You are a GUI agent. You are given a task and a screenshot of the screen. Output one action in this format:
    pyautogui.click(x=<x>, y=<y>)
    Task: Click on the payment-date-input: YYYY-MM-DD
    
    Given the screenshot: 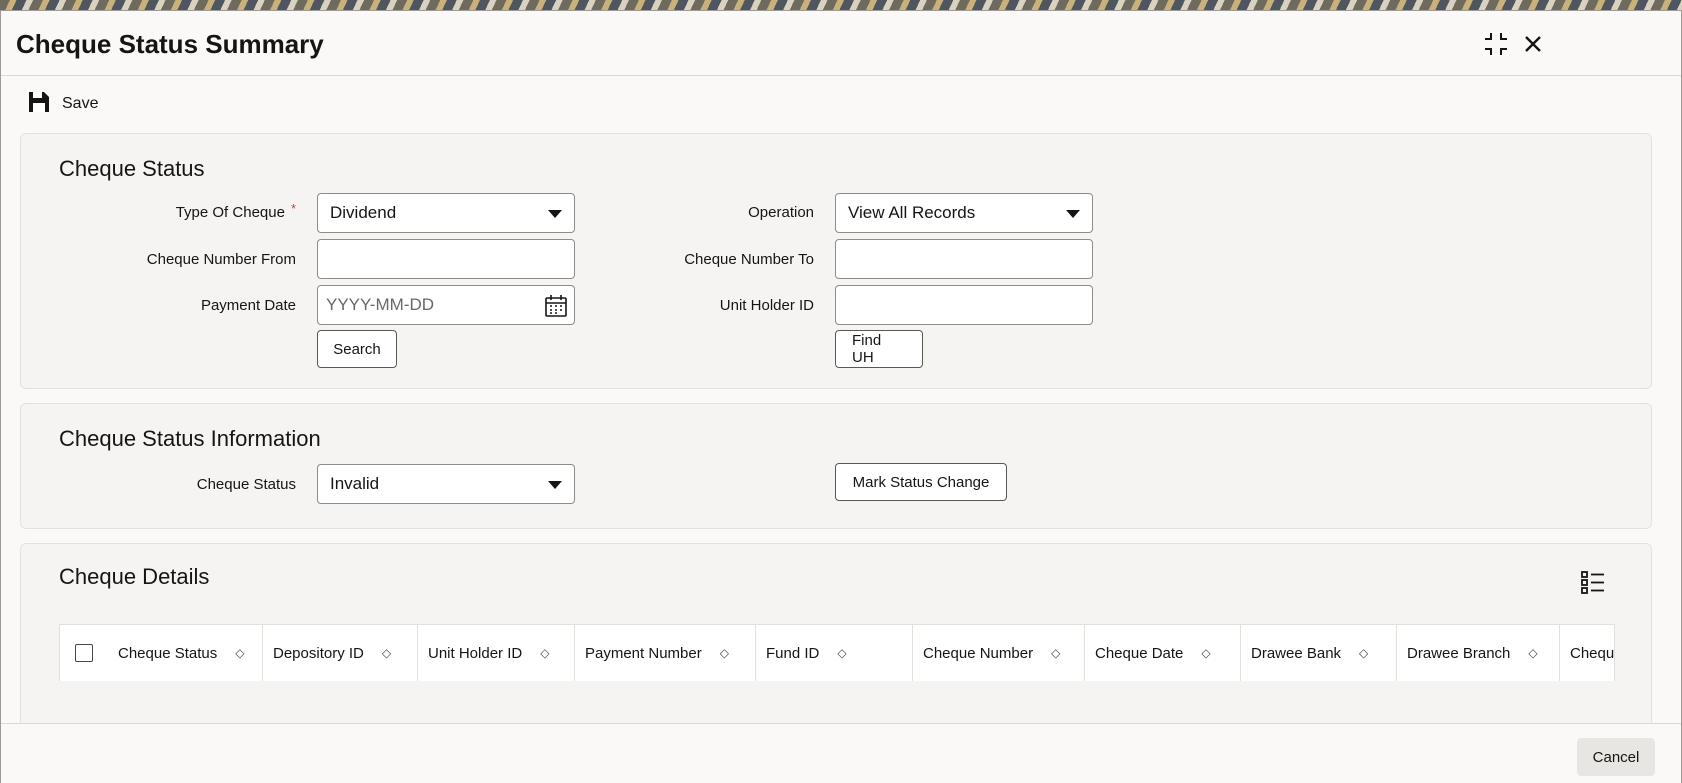 What is the action you would take?
    pyautogui.click(x=446, y=305)
    